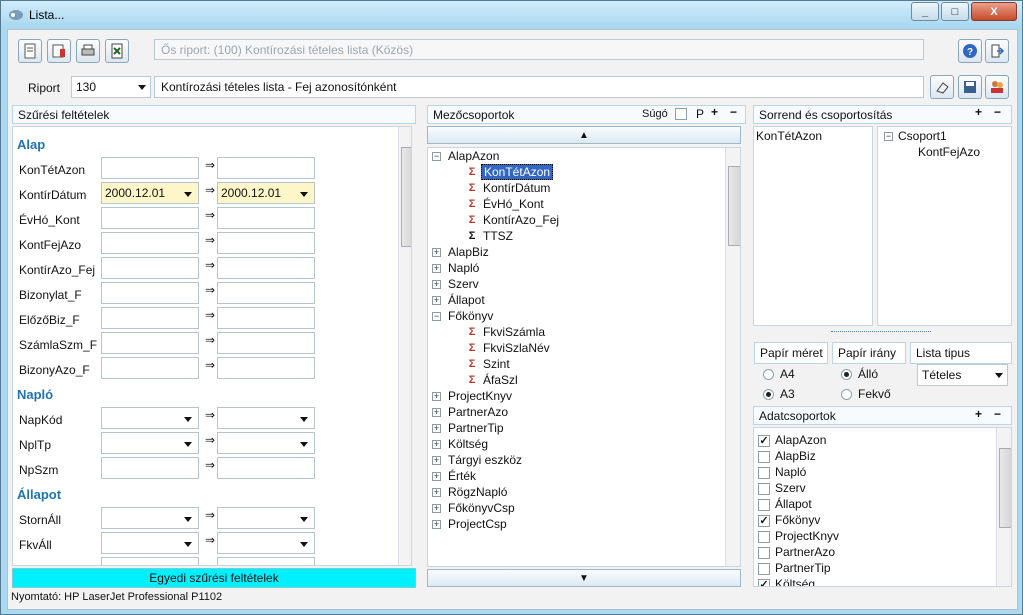 The width and height of the screenshot is (1023, 615). Describe the element at coordinates (266, 518) in the screenshot. I see `stornall-to` at that location.